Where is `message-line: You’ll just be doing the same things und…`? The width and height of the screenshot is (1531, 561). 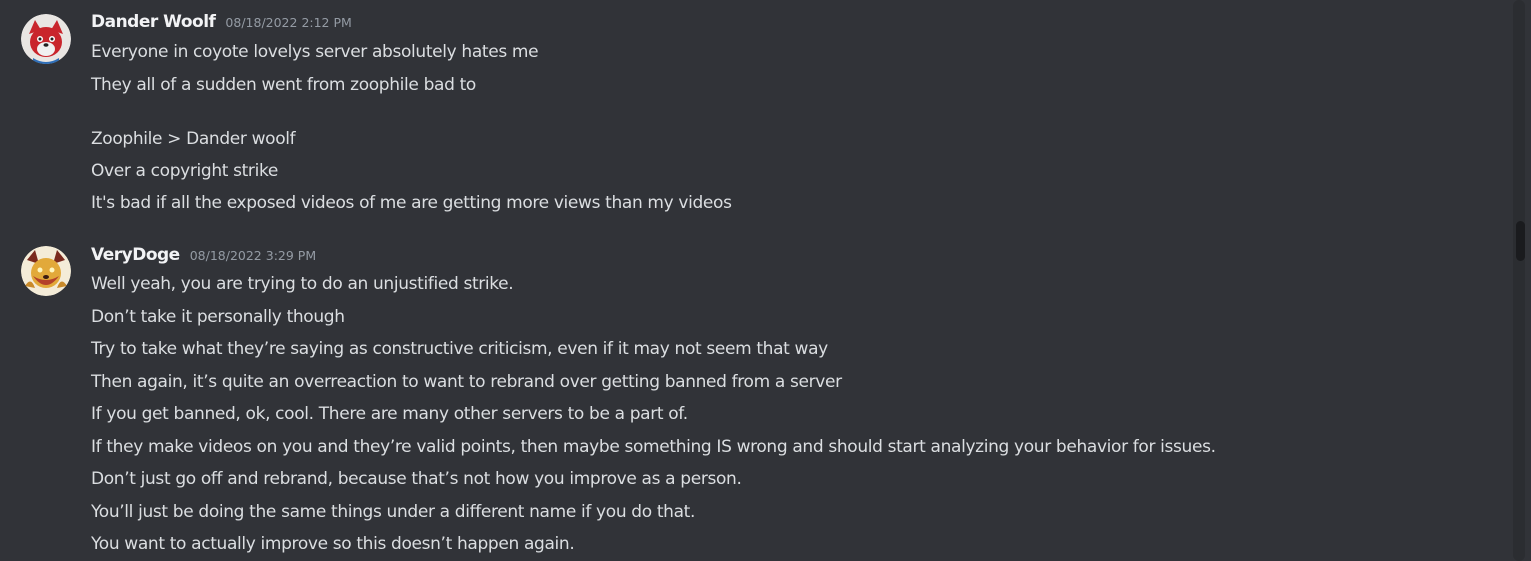 message-line: You’ll just be doing the same things und… is located at coordinates (393, 512).